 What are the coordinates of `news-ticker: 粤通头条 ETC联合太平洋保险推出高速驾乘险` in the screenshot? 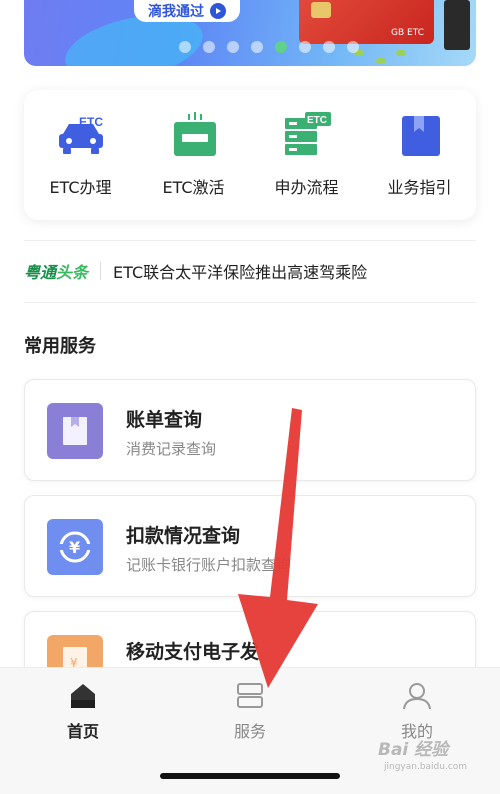 It's located at (250, 271).